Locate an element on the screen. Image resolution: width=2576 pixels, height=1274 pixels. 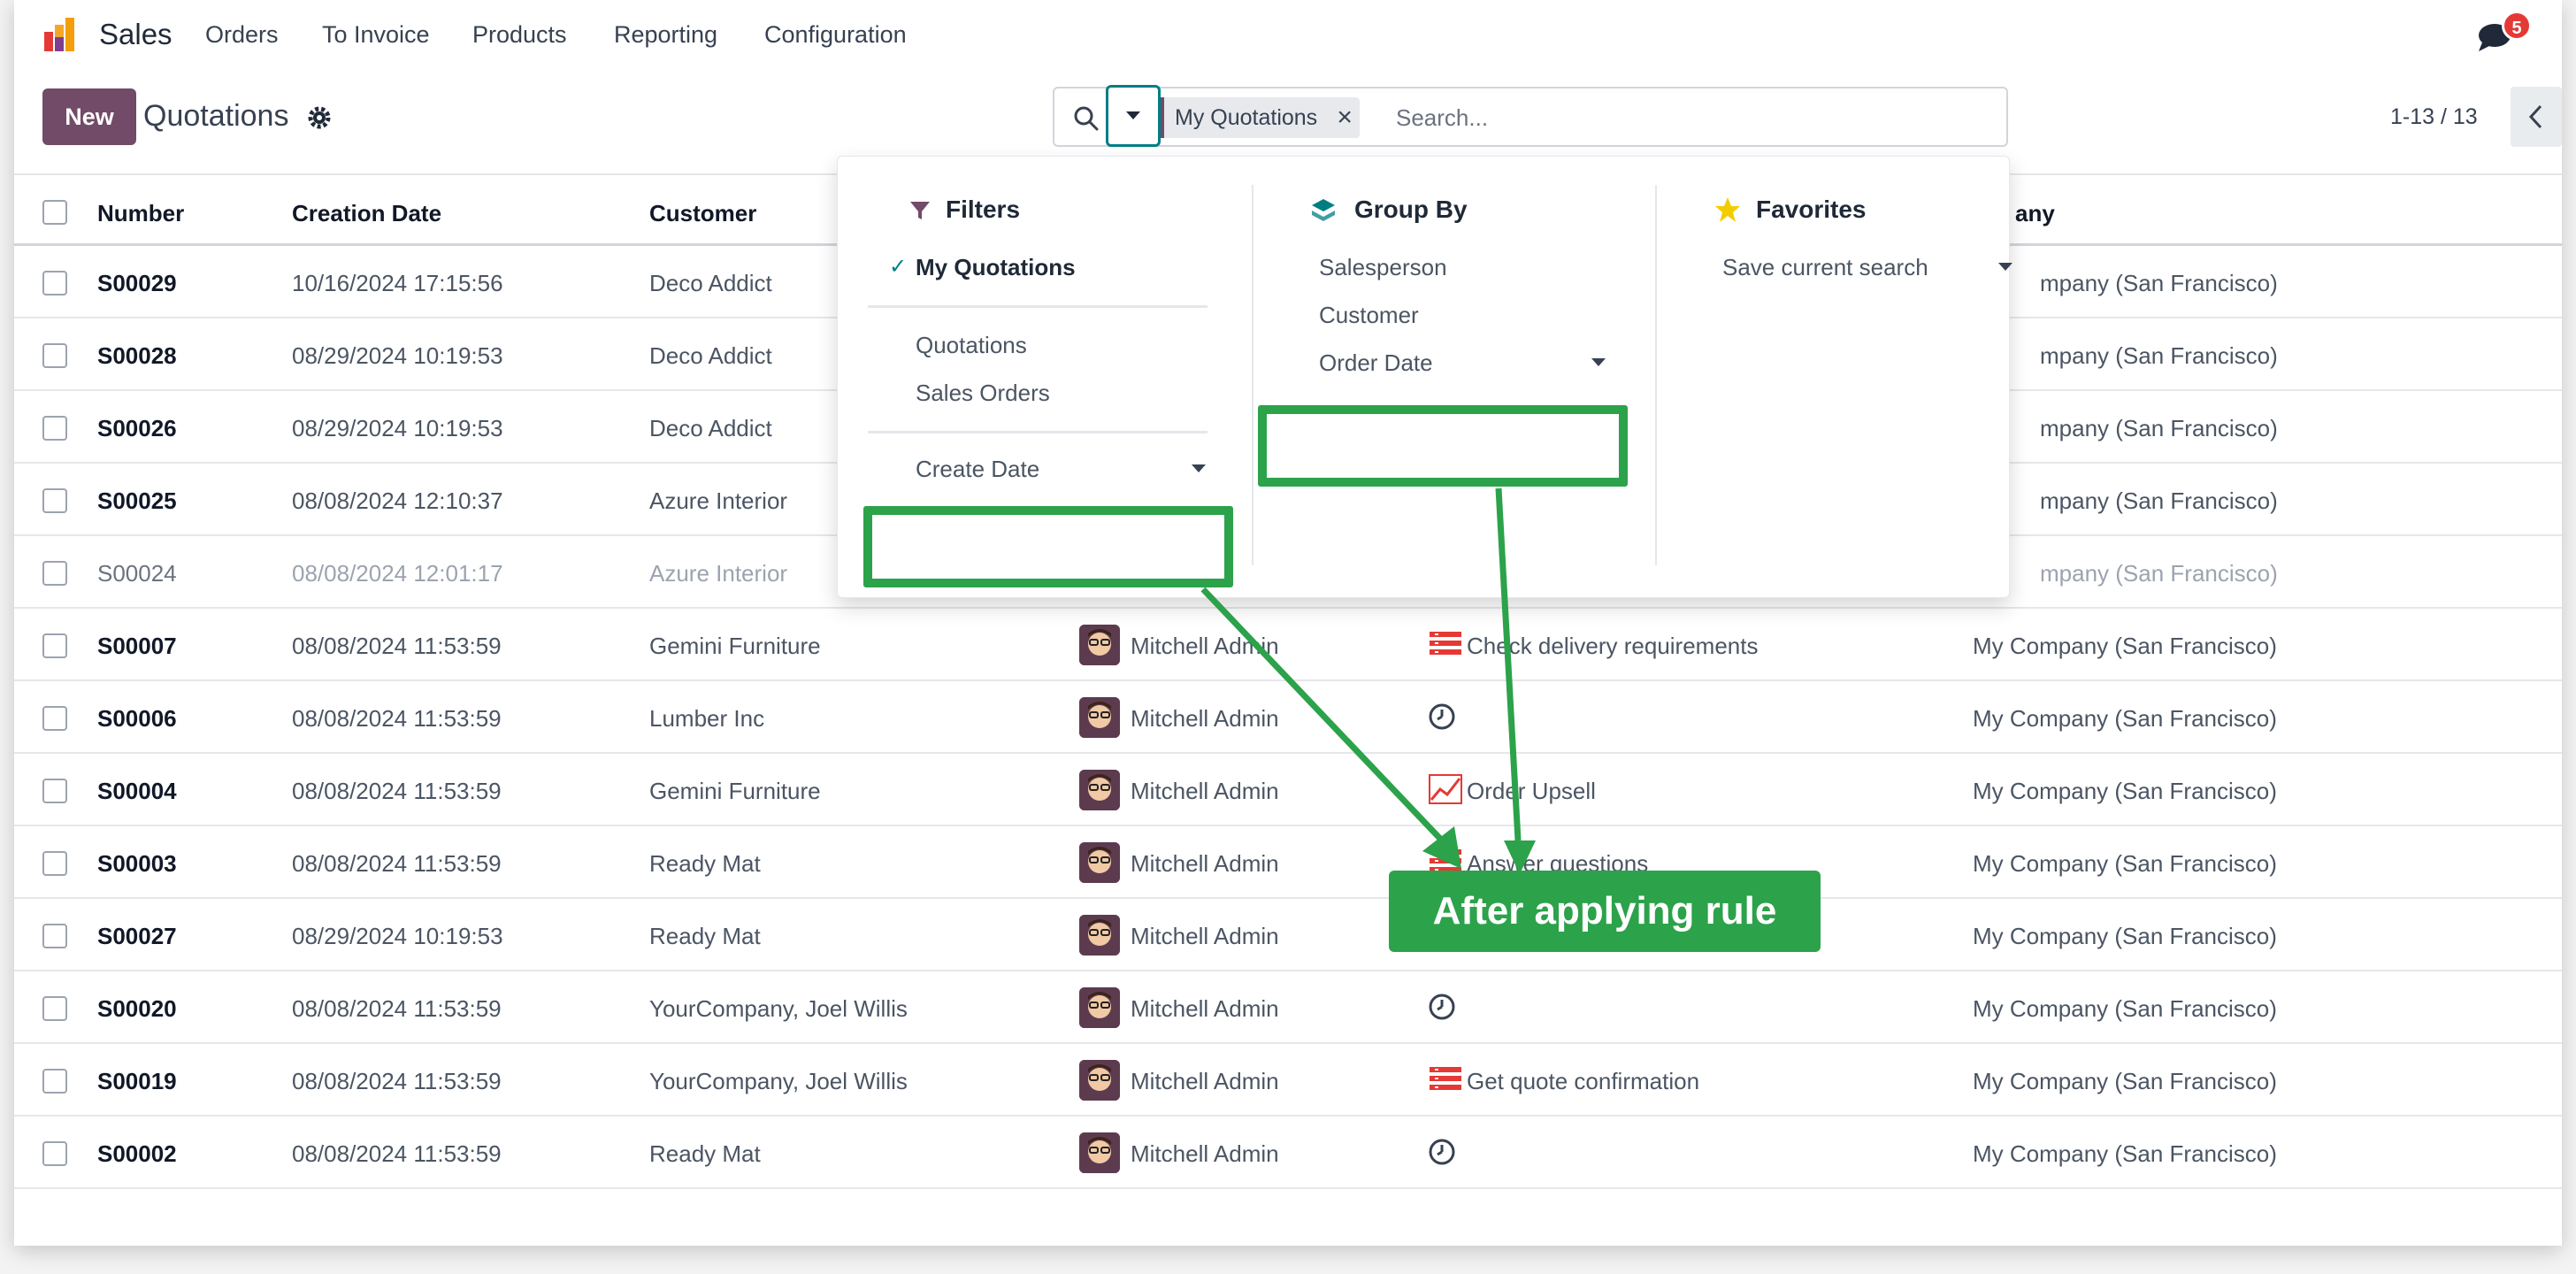
search-icon is located at coordinates (1086, 118).